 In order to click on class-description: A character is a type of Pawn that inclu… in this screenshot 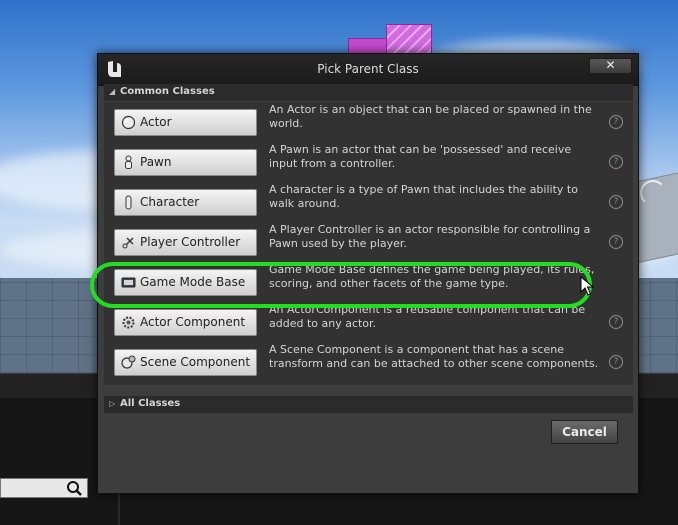, I will do `click(423, 196)`.